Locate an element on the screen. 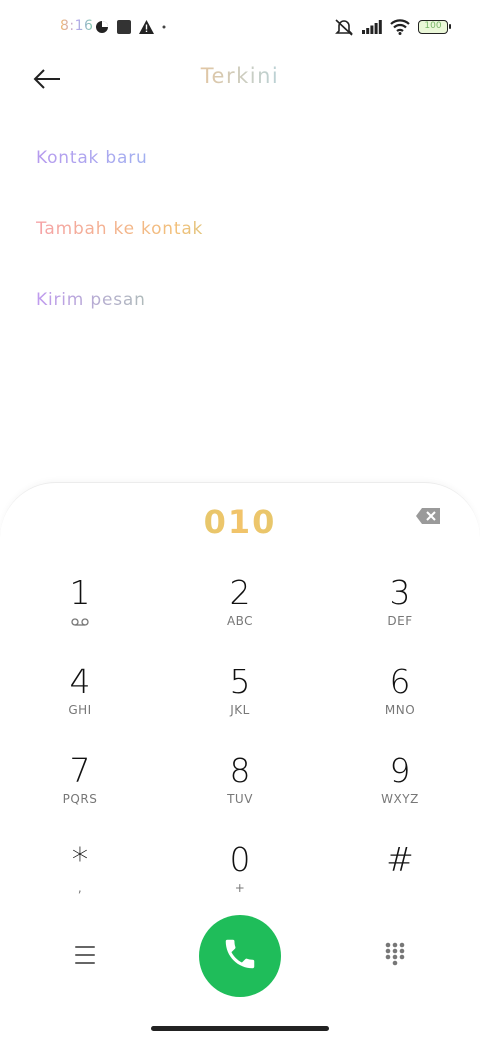 This screenshot has width=480, height=1040. status-right-icons: 100 is located at coordinates (392, 27).